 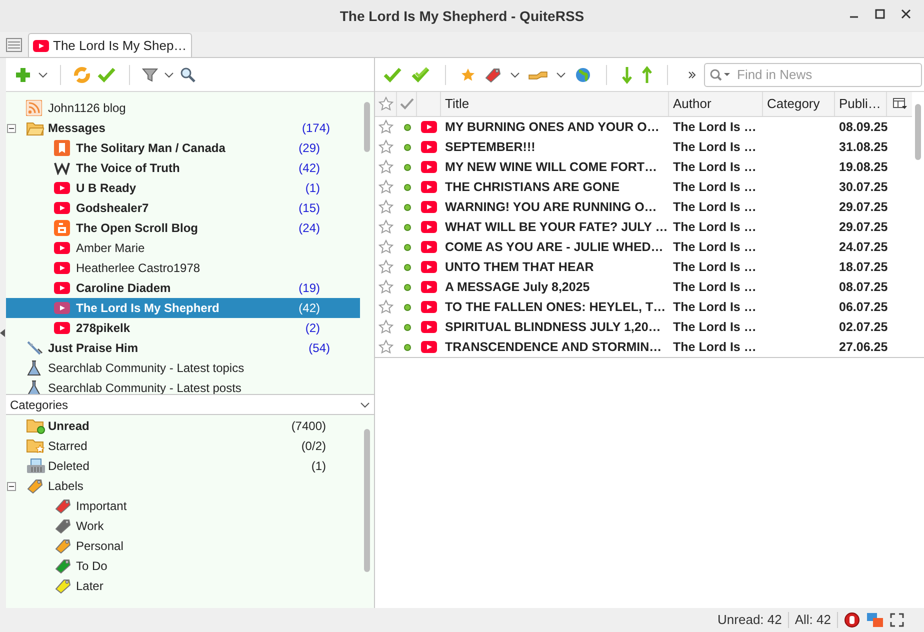 What do you see at coordinates (183, 348) in the screenshot?
I see `feed-item: Just Praise Him (54)` at bounding box center [183, 348].